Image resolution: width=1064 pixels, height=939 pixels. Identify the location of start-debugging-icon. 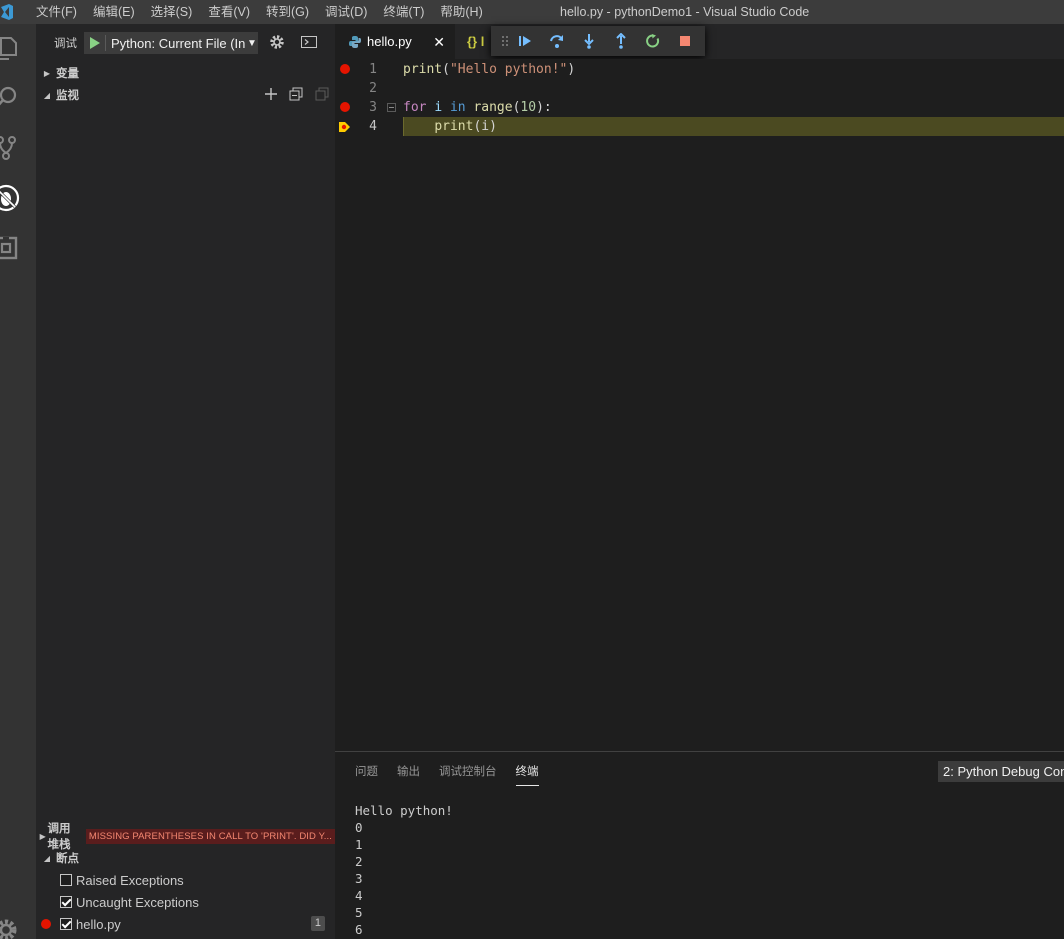
(95, 43).